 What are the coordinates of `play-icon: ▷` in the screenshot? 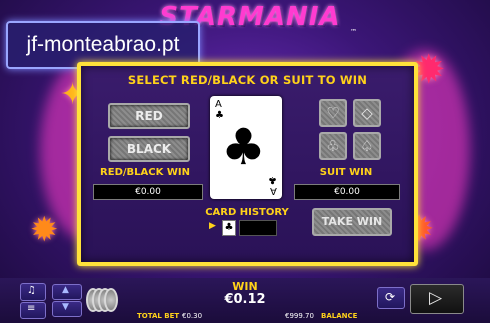 It's located at (436, 298).